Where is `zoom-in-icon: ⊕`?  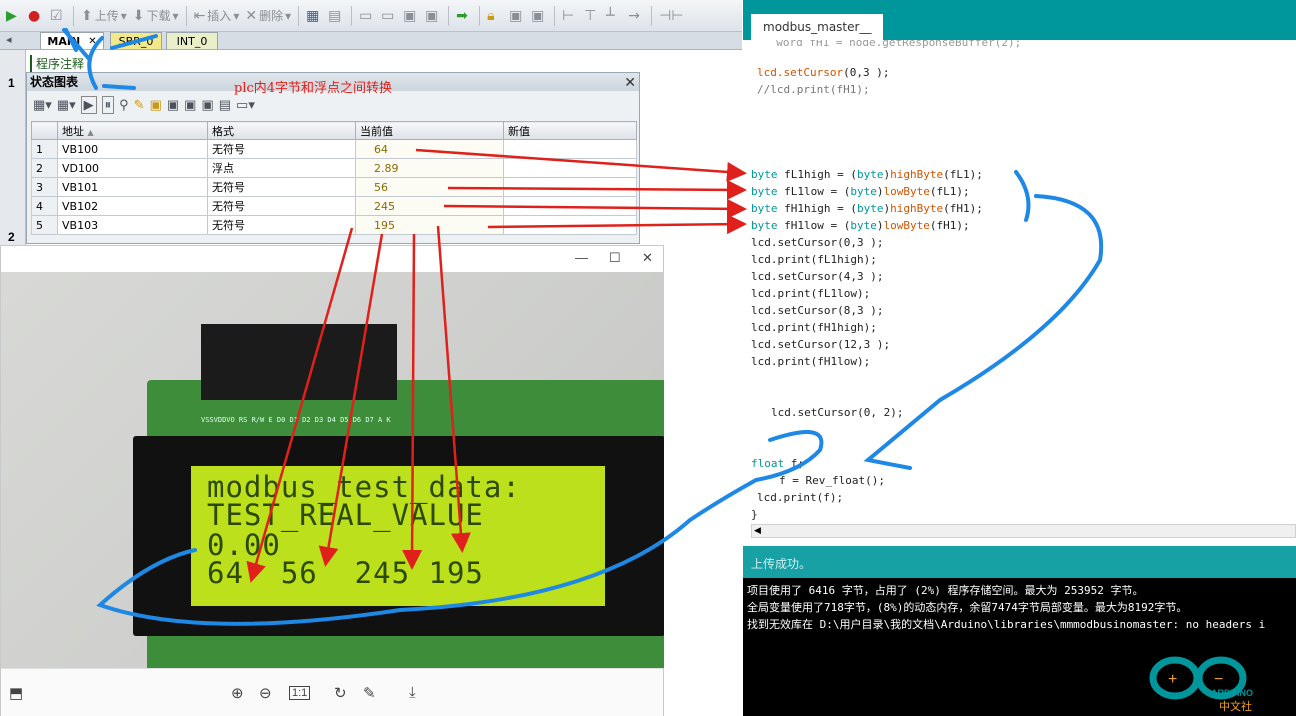
zoom-in-icon: ⊕ is located at coordinates (237, 693).